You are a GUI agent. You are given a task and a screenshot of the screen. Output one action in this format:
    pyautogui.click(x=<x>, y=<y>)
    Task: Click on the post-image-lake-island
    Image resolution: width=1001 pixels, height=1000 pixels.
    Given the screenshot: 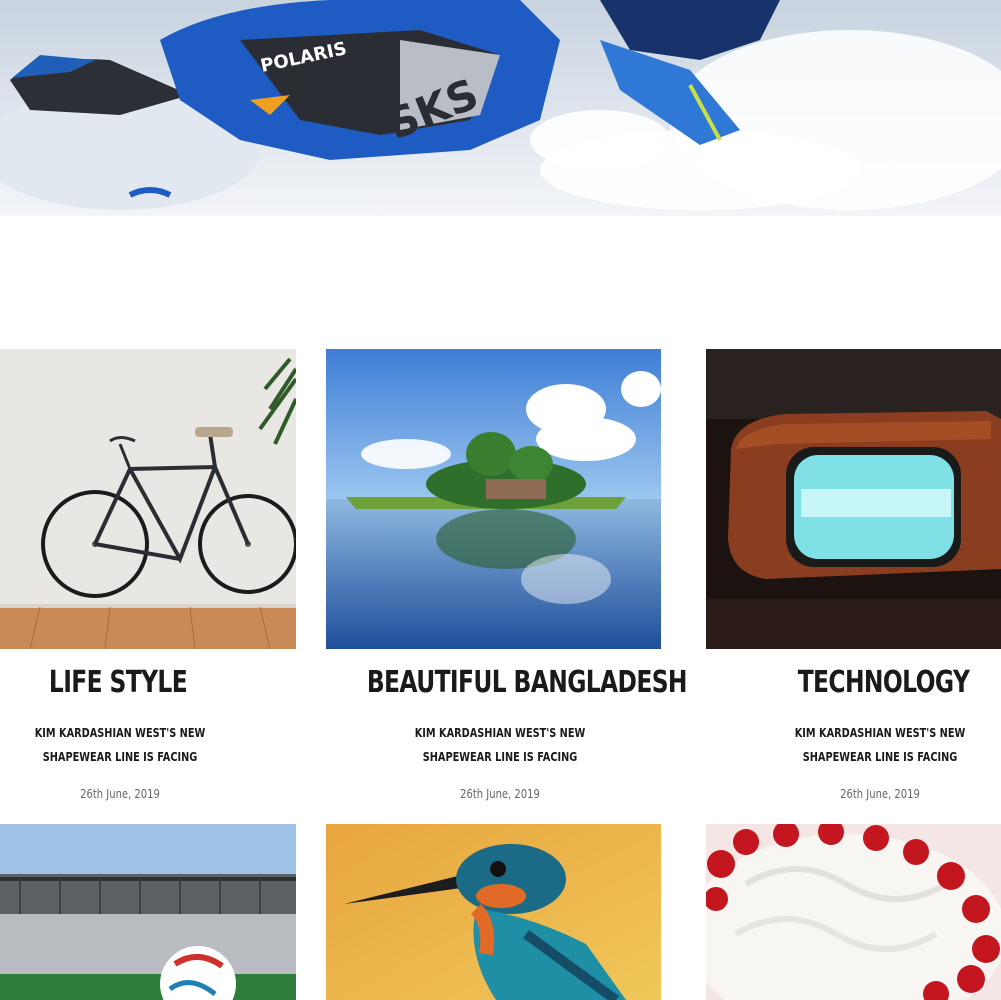 What is the action you would take?
    pyautogui.click(x=493, y=499)
    